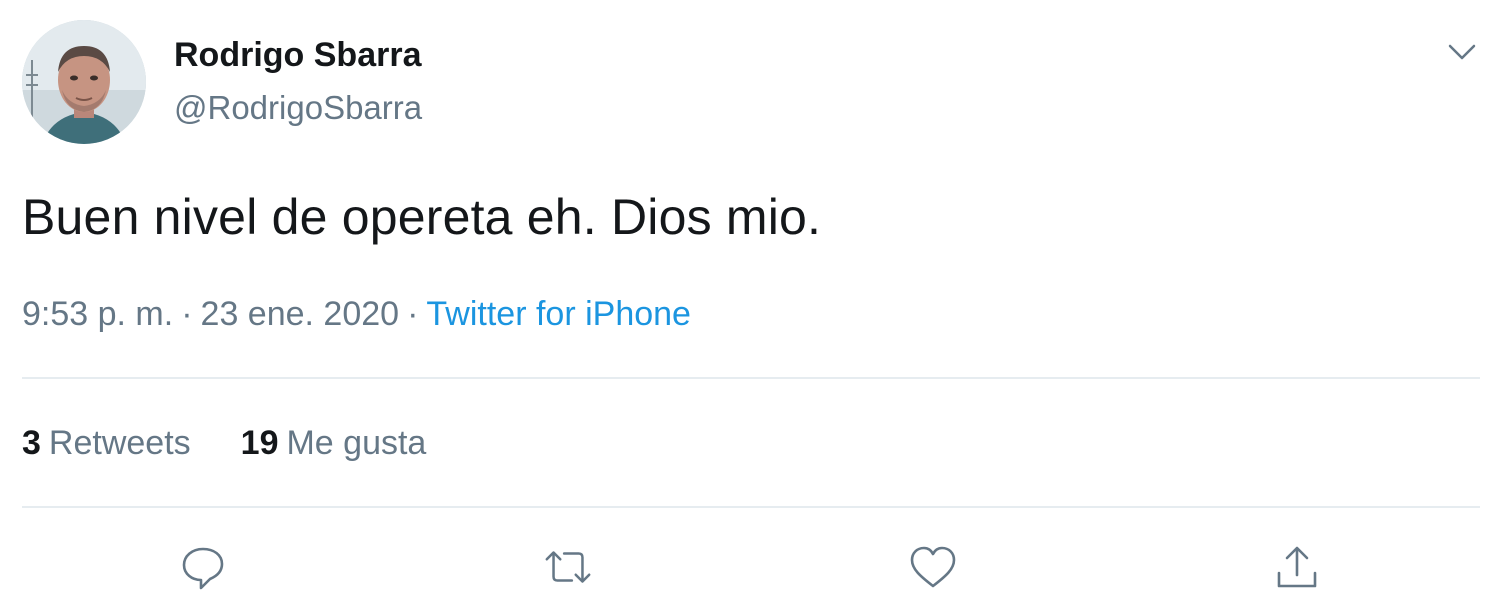 Image resolution: width=1500 pixels, height=605 pixels. Describe the element at coordinates (259, 443) in the screenshot. I see `likes-count: 19` at that location.